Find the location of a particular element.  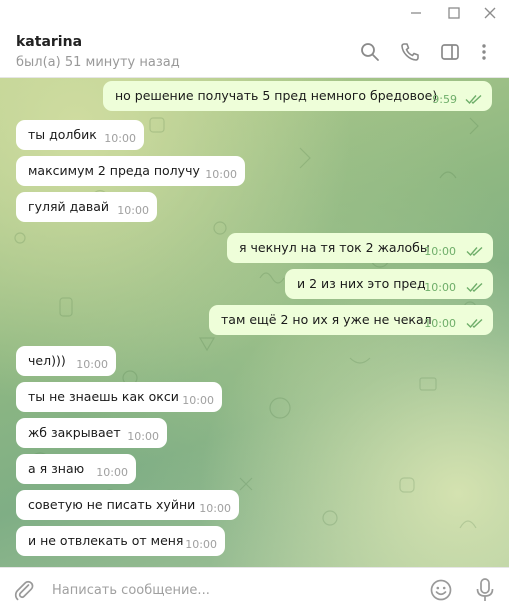

outgoing-message: я чекнул на тя ток 2 жалобы 10:00 is located at coordinates (360, 248).